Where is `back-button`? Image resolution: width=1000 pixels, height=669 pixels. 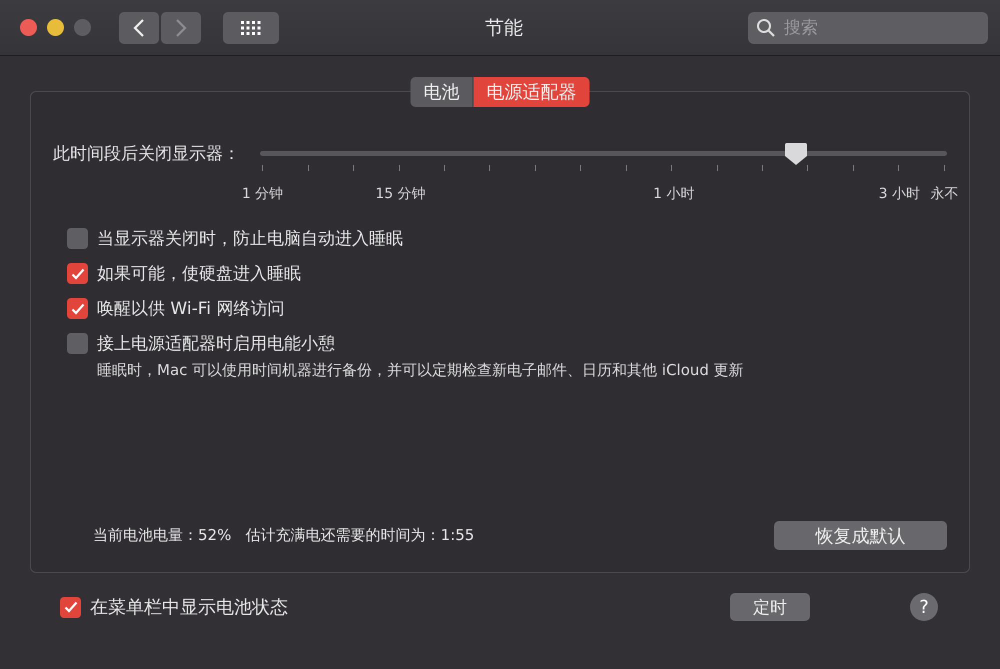 back-button is located at coordinates (139, 28).